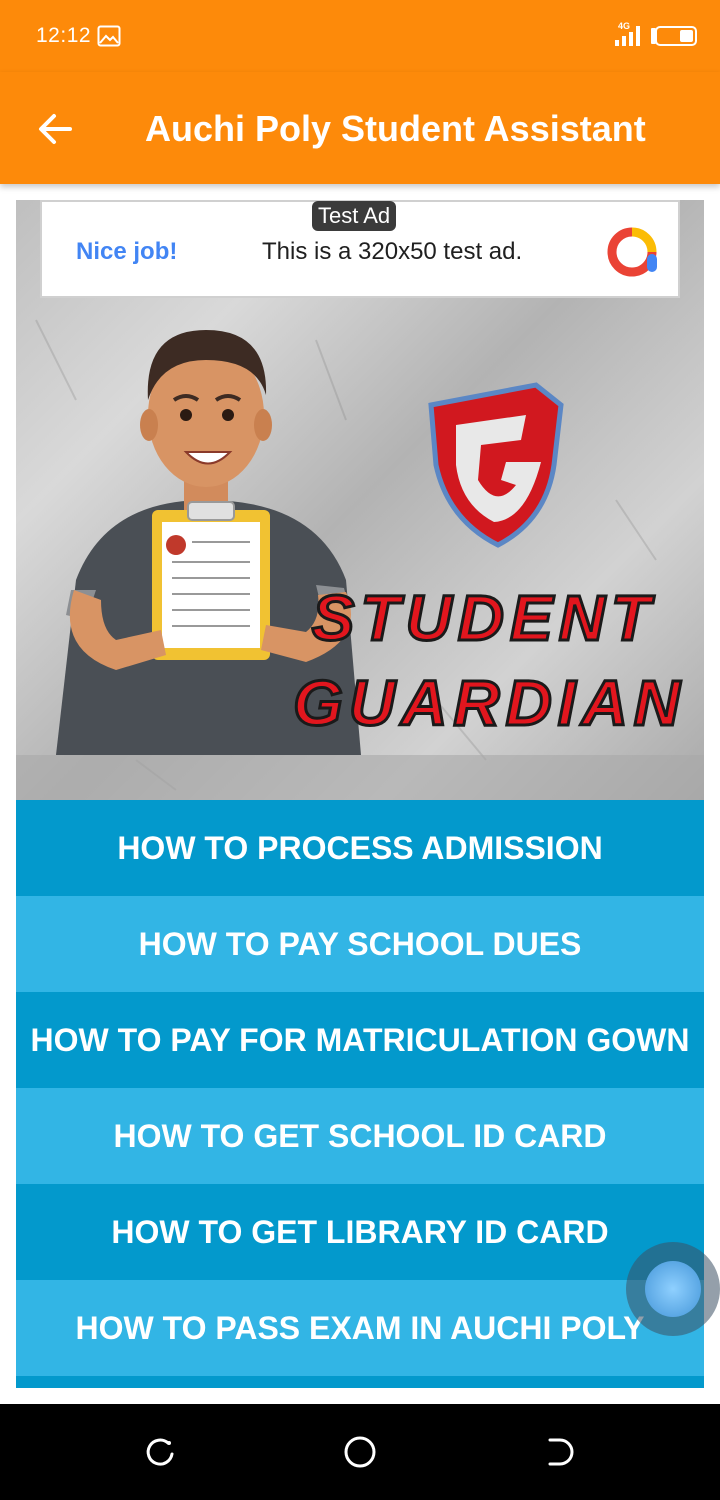 The width and height of the screenshot is (720, 1500). Describe the element at coordinates (360, 1382) in the screenshot. I see `menu-list-end` at that location.